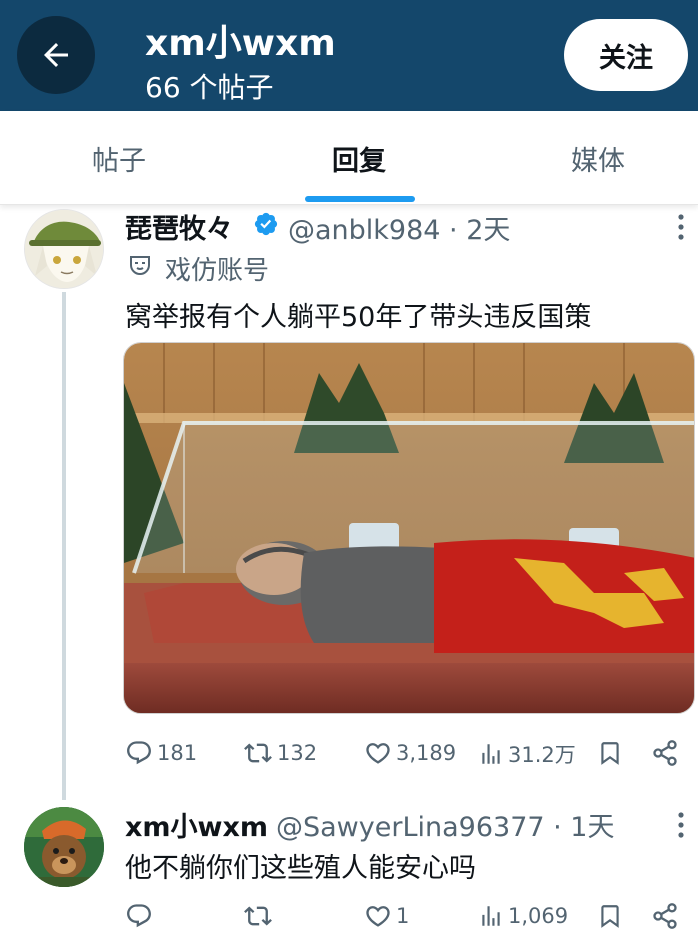 This screenshot has width=698, height=940. What do you see at coordinates (177, 753) in the screenshot?
I see `reply-count: 181` at bounding box center [177, 753].